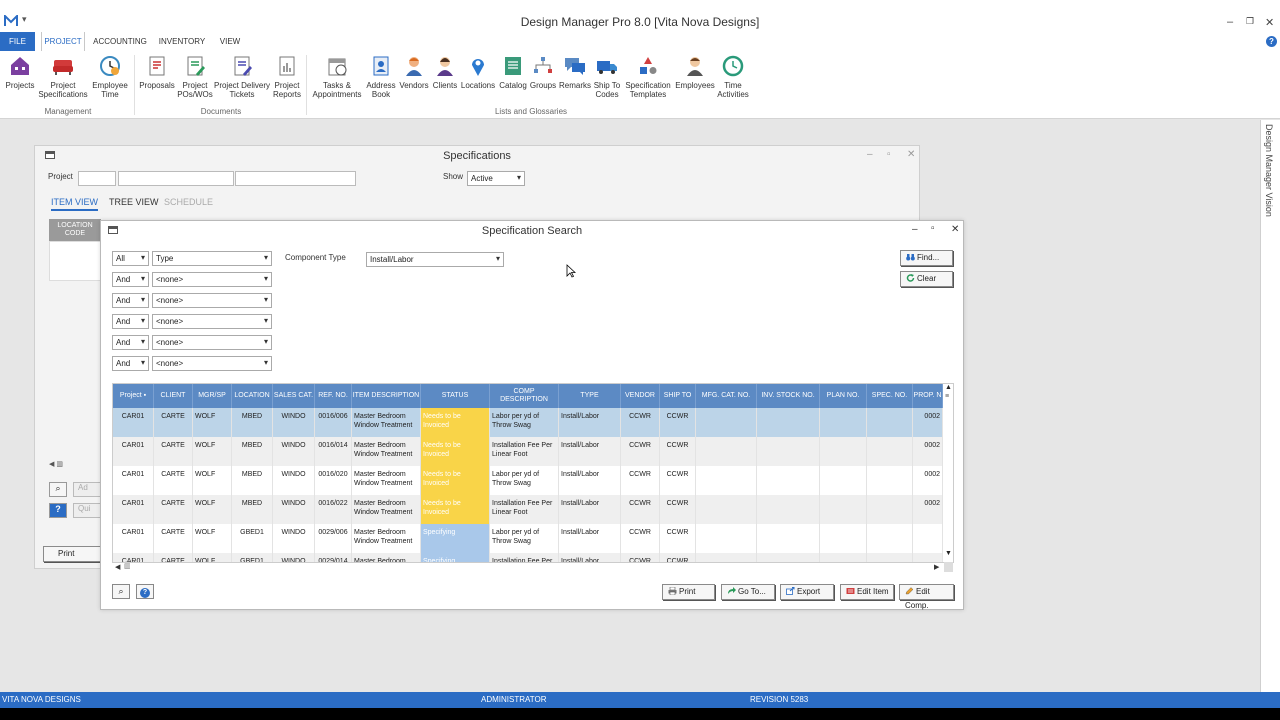 The width and height of the screenshot is (1280, 720). I want to click on projects-button: Projects, so click(20, 72).